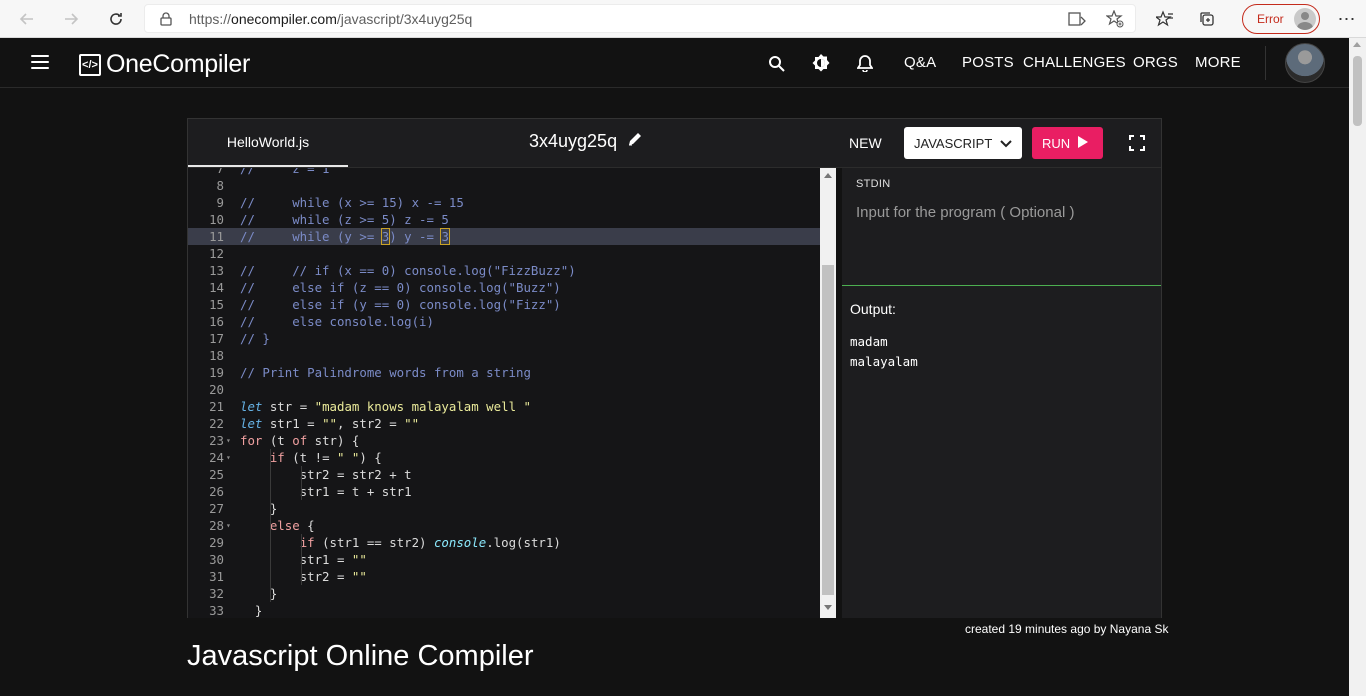 The width and height of the screenshot is (1366, 696). Describe the element at coordinates (988, 62) in the screenshot. I see `nav-posts-link: POSTS` at that location.